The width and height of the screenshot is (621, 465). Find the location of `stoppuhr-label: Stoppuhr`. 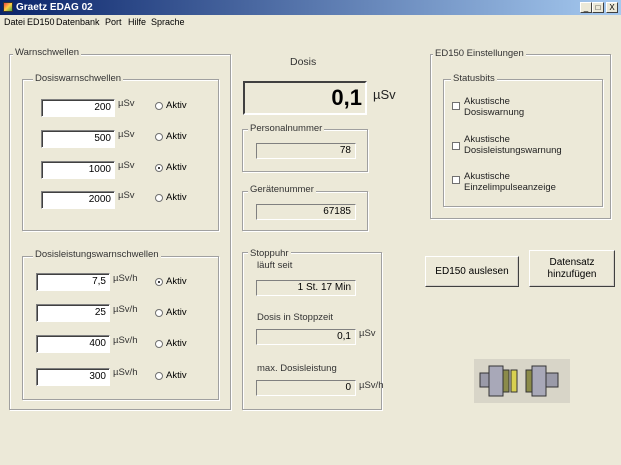

stoppuhr-label: Stoppuhr is located at coordinates (269, 254).